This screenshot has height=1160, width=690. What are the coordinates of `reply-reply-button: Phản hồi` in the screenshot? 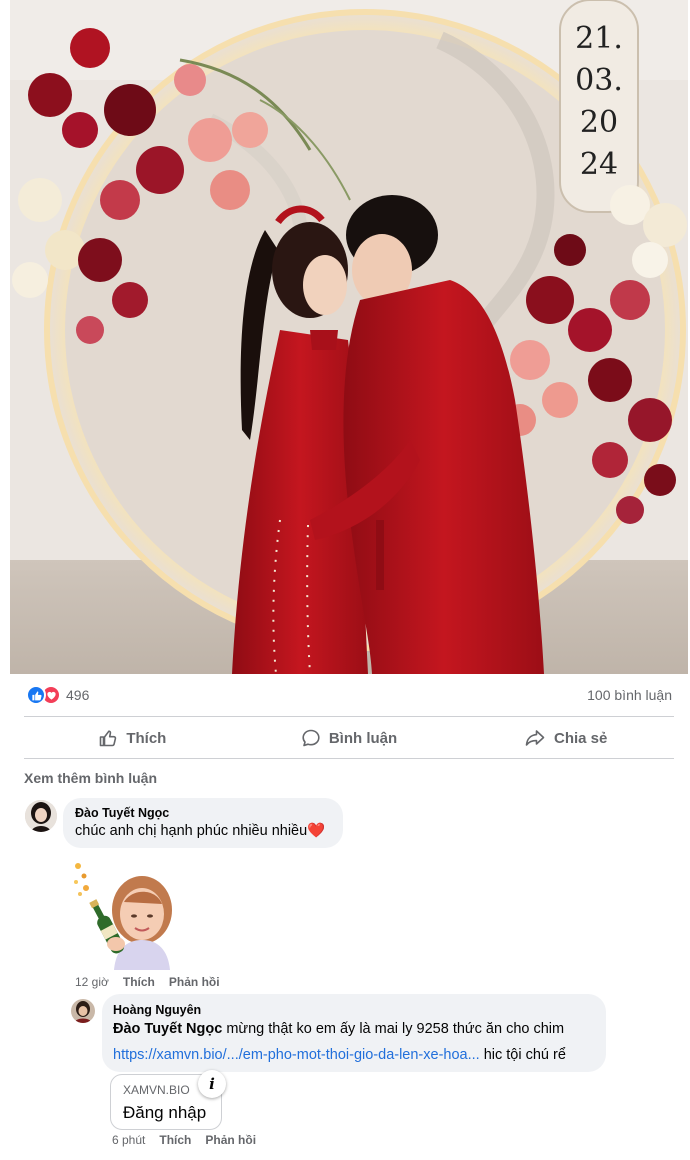 It's located at (230, 1140).